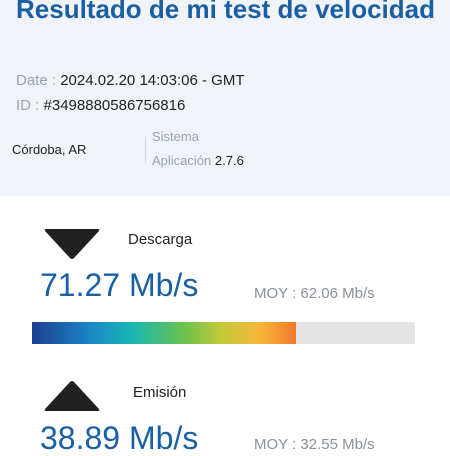  What do you see at coordinates (314, 444) in the screenshot?
I see `upload-average: MOY : 32.55 Mb/s` at bounding box center [314, 444].